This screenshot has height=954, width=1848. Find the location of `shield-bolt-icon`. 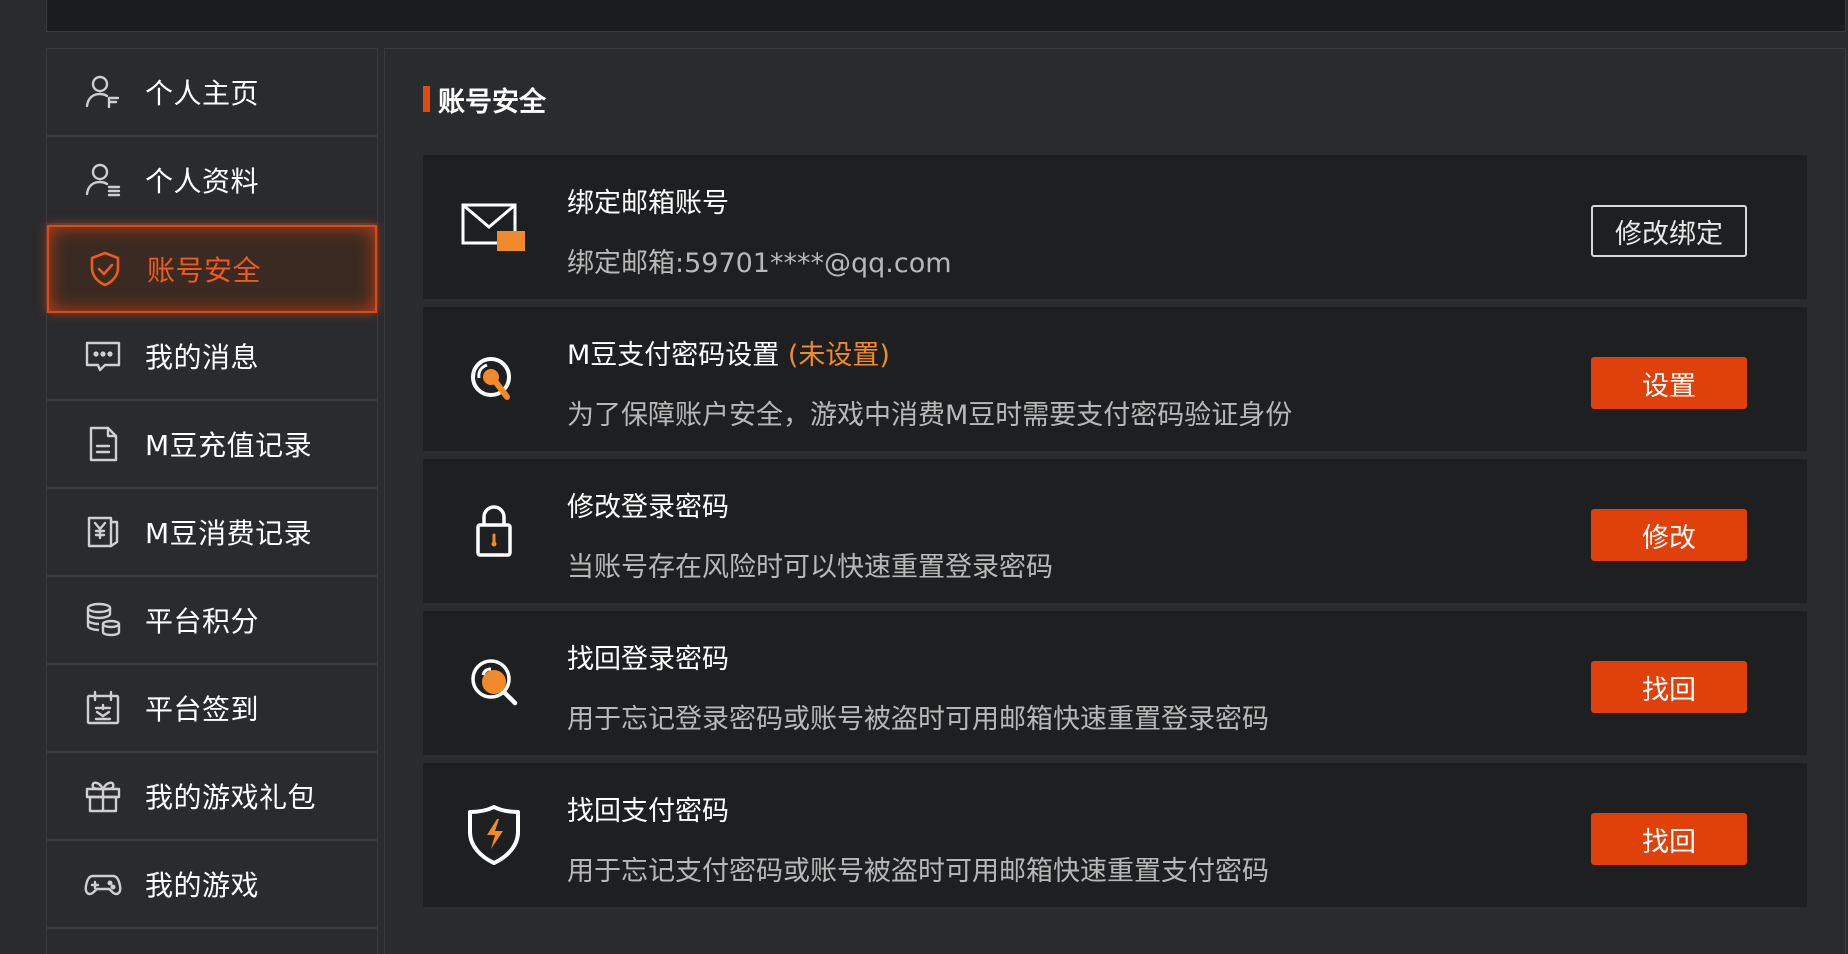

shield-bolt-icon is located at coordinates (494, 835).